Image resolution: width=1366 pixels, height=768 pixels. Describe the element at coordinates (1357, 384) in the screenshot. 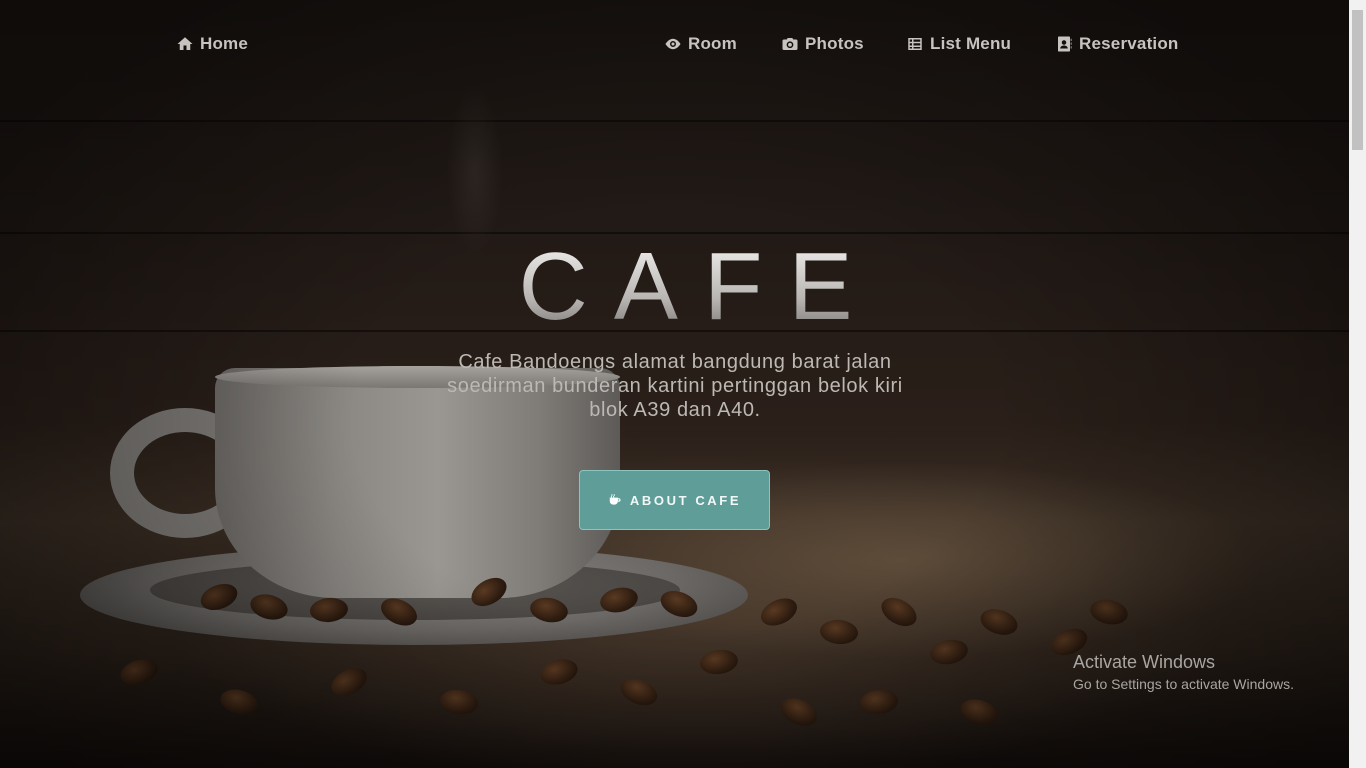

I see `vertical-scrollbar` at that location.